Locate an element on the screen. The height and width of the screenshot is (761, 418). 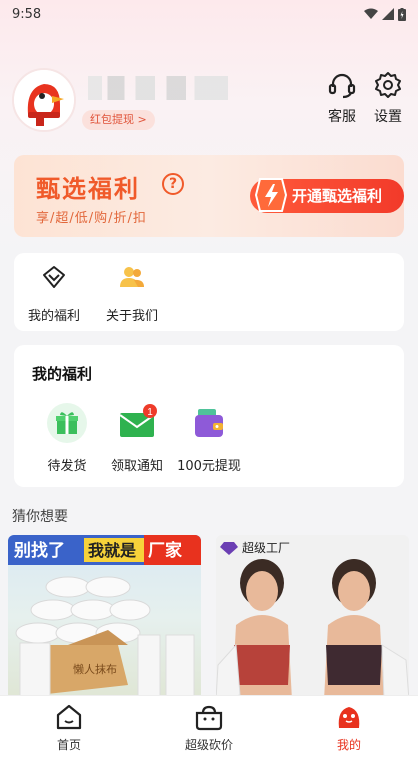
premium-welfare-banner: 甄选福利 ? 享/超/低/购/折/扣 开通甄选福利 is located at coordinates (209, 196).